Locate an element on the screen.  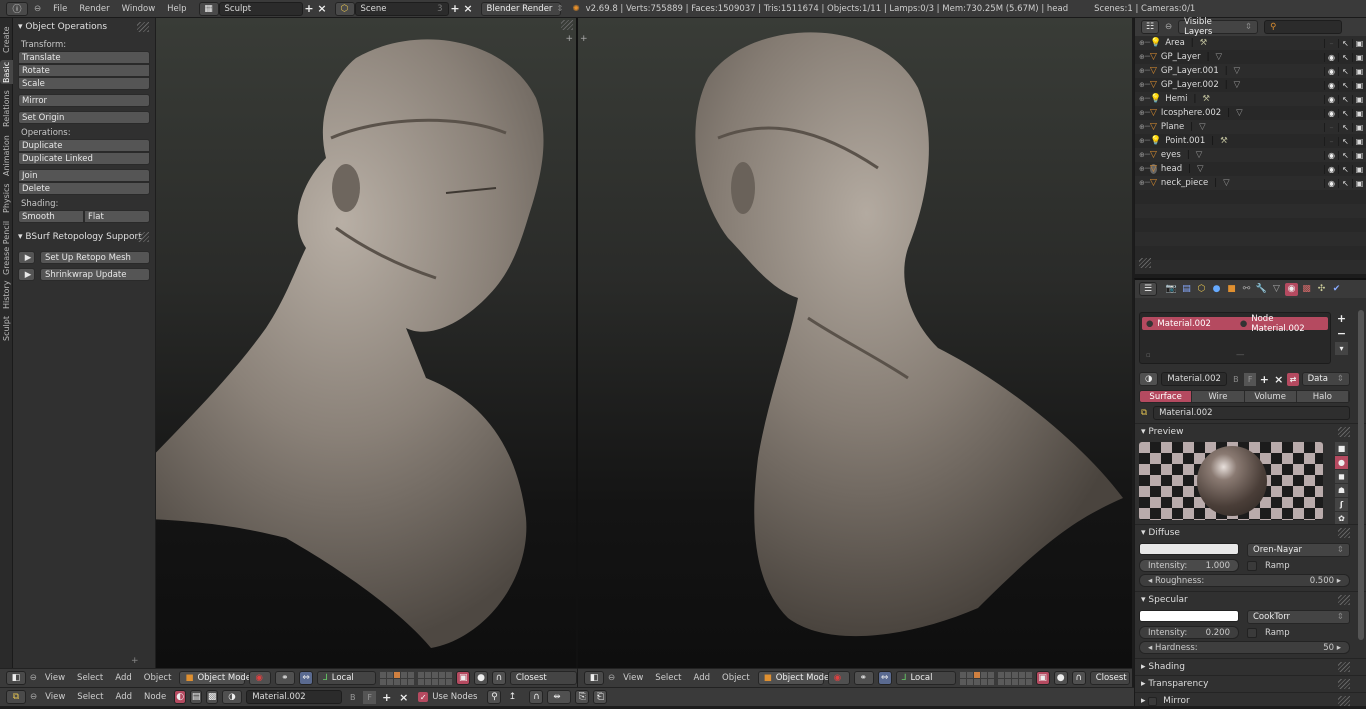
snap-target-dropdown: Closest is located at coordinates (1109, 678).